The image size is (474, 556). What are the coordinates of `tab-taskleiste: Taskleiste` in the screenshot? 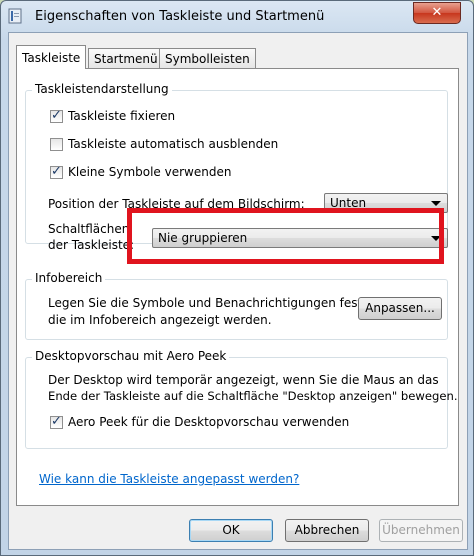 It's located at (51, 57).